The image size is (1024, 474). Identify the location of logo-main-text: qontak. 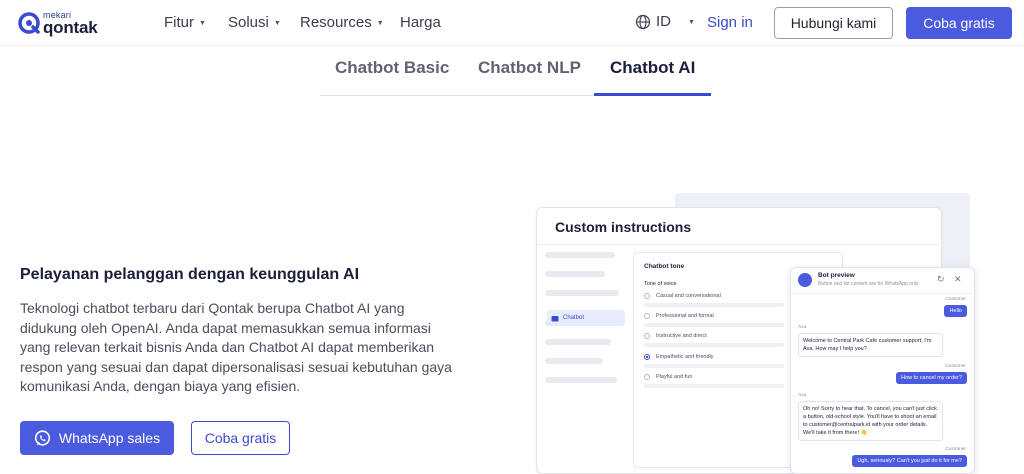
(70, 27).